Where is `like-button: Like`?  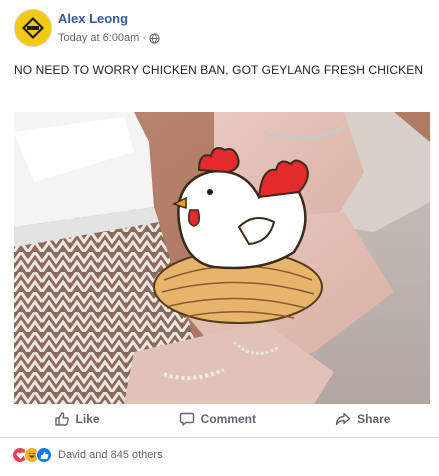 like-button: Like is located at coordinates (77, 419).